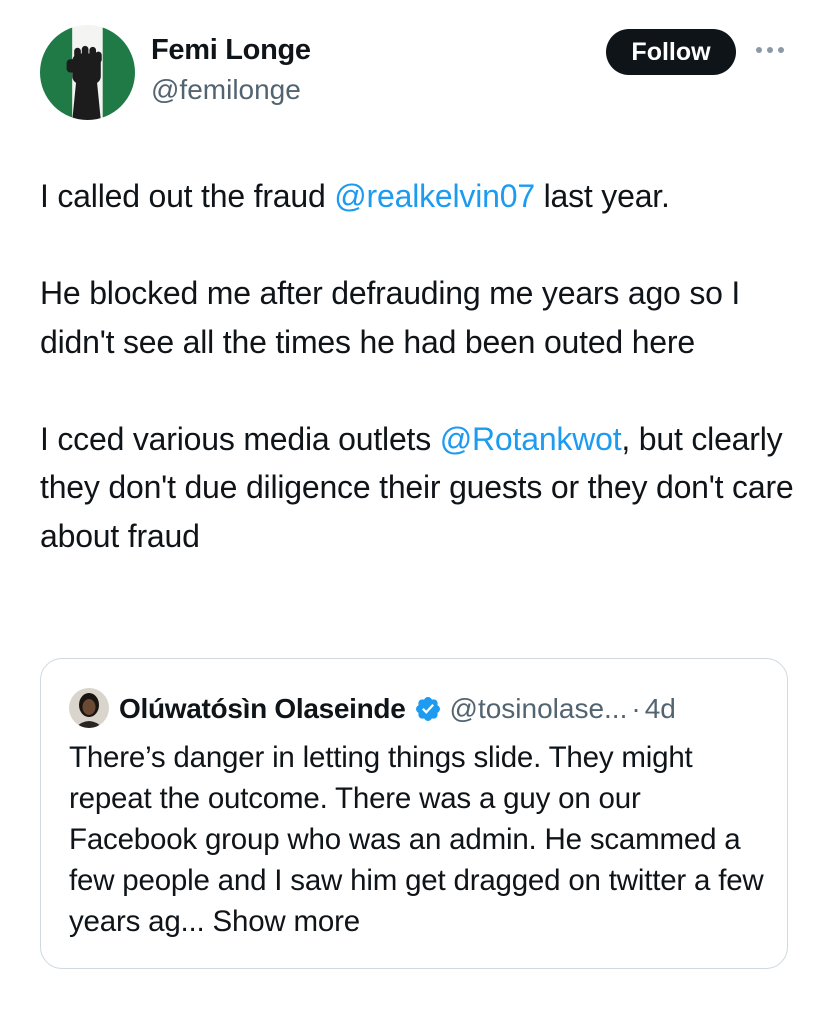 This screenshot has height=1010, width=828. What do you see at coordinates (660, 709) in the screenshot?
I see `quote-timestamp: 4d` at bounding box center [660, 709].